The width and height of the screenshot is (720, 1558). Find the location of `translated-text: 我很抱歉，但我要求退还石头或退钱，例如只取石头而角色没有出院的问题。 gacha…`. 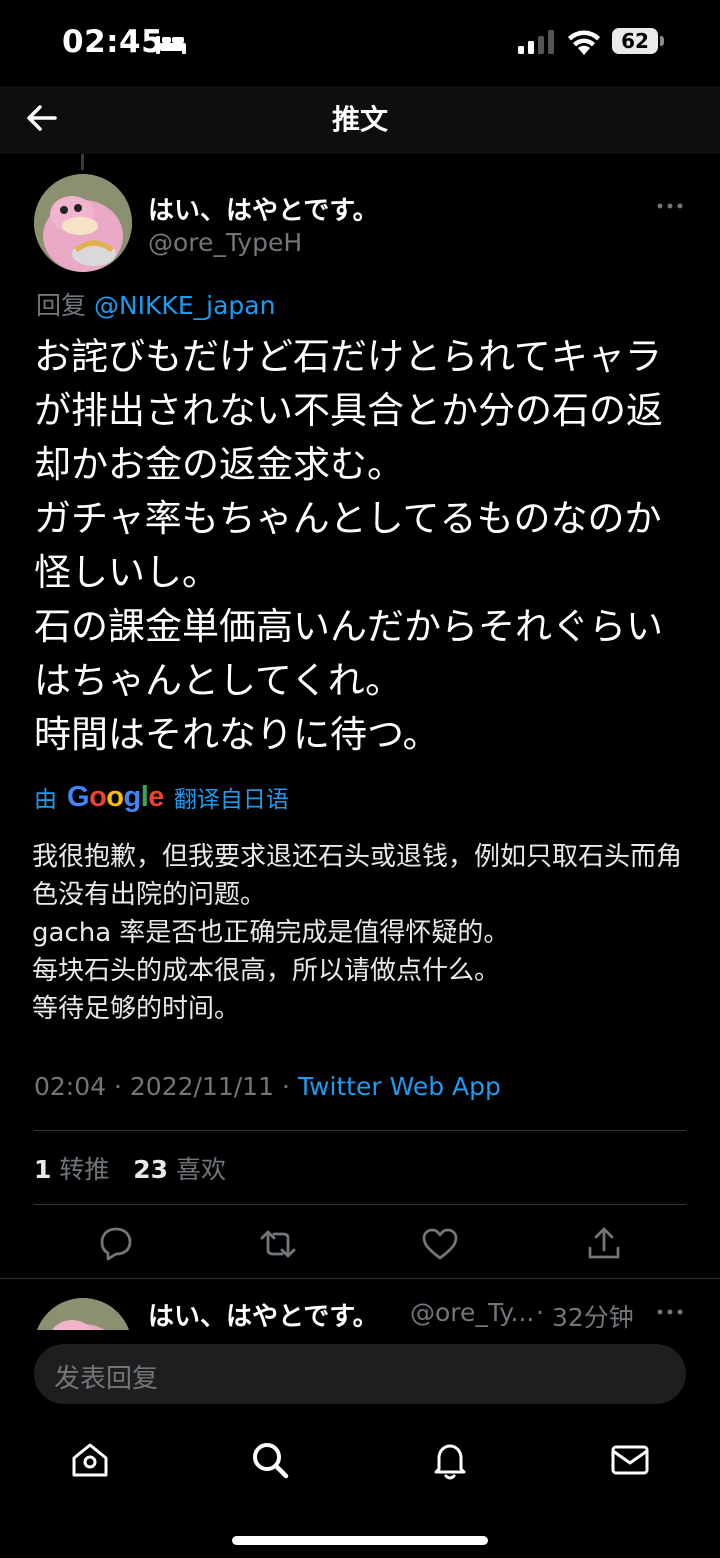

translated-text: 我很抱歉，但我要求退还石头或退钱，例如只取石头而角色没有出院的问题。 gacha… is located at coordinates (357, 933).